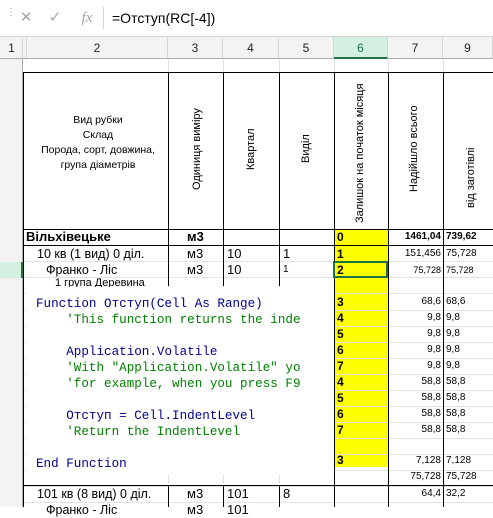 This screenshot has height=518, width=493. What do you see at coordinates (168, 368) in the screenshot?
I see `code-line-4: 'With "Application.Volatile" yo` at bounding box center [168, 368].